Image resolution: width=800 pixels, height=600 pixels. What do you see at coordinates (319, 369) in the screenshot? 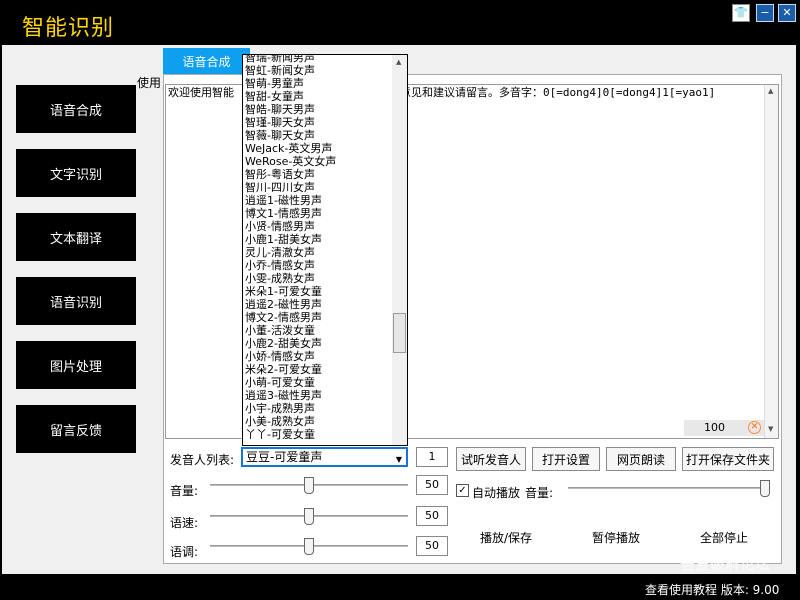
I see `dropdown-option: 米朵2-可爱女童` at bounding box center [319, 369].